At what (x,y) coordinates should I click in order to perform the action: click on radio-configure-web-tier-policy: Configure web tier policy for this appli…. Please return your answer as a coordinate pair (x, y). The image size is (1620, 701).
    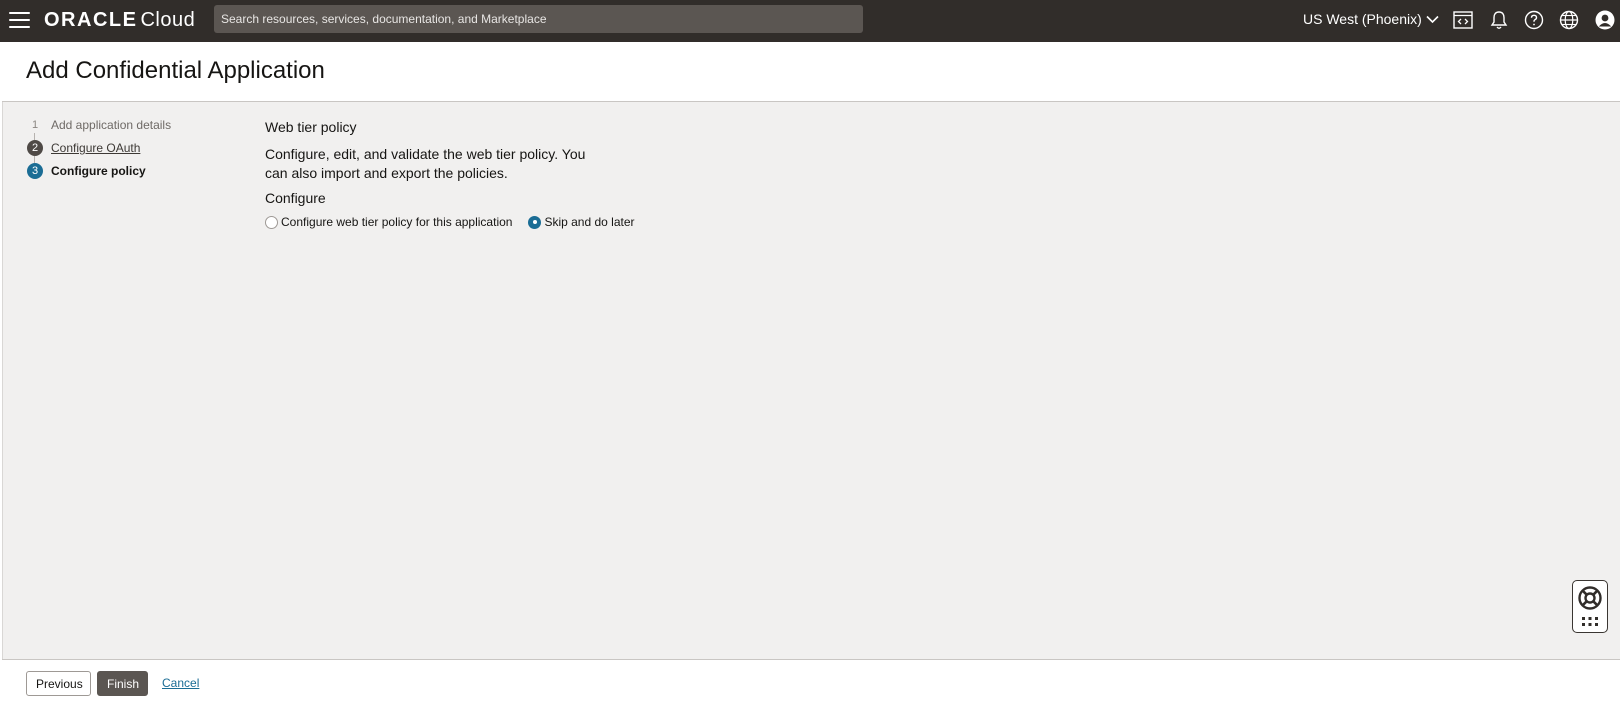
    Looking at the image, I should click on (388, 222).